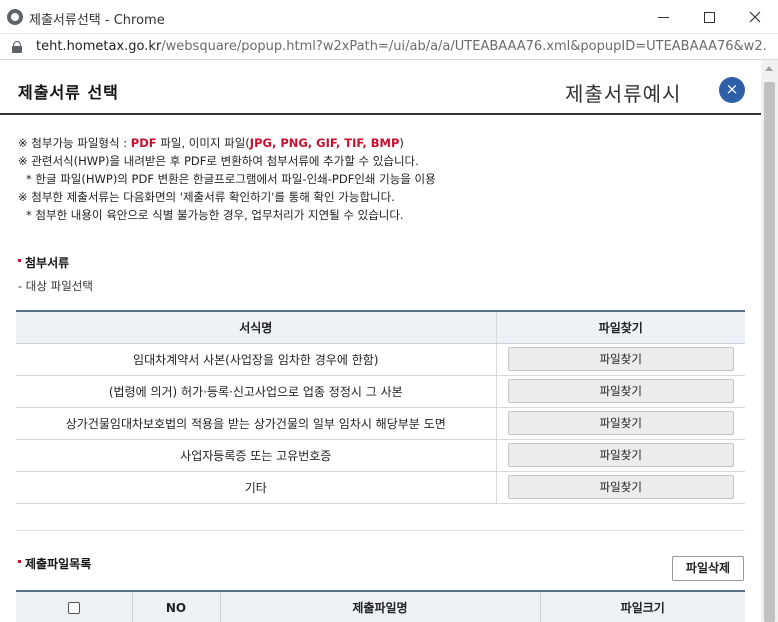 The width and height of the screenshot is (778, 622). I want to click on popup-close-button: ×, so click(732, 90).